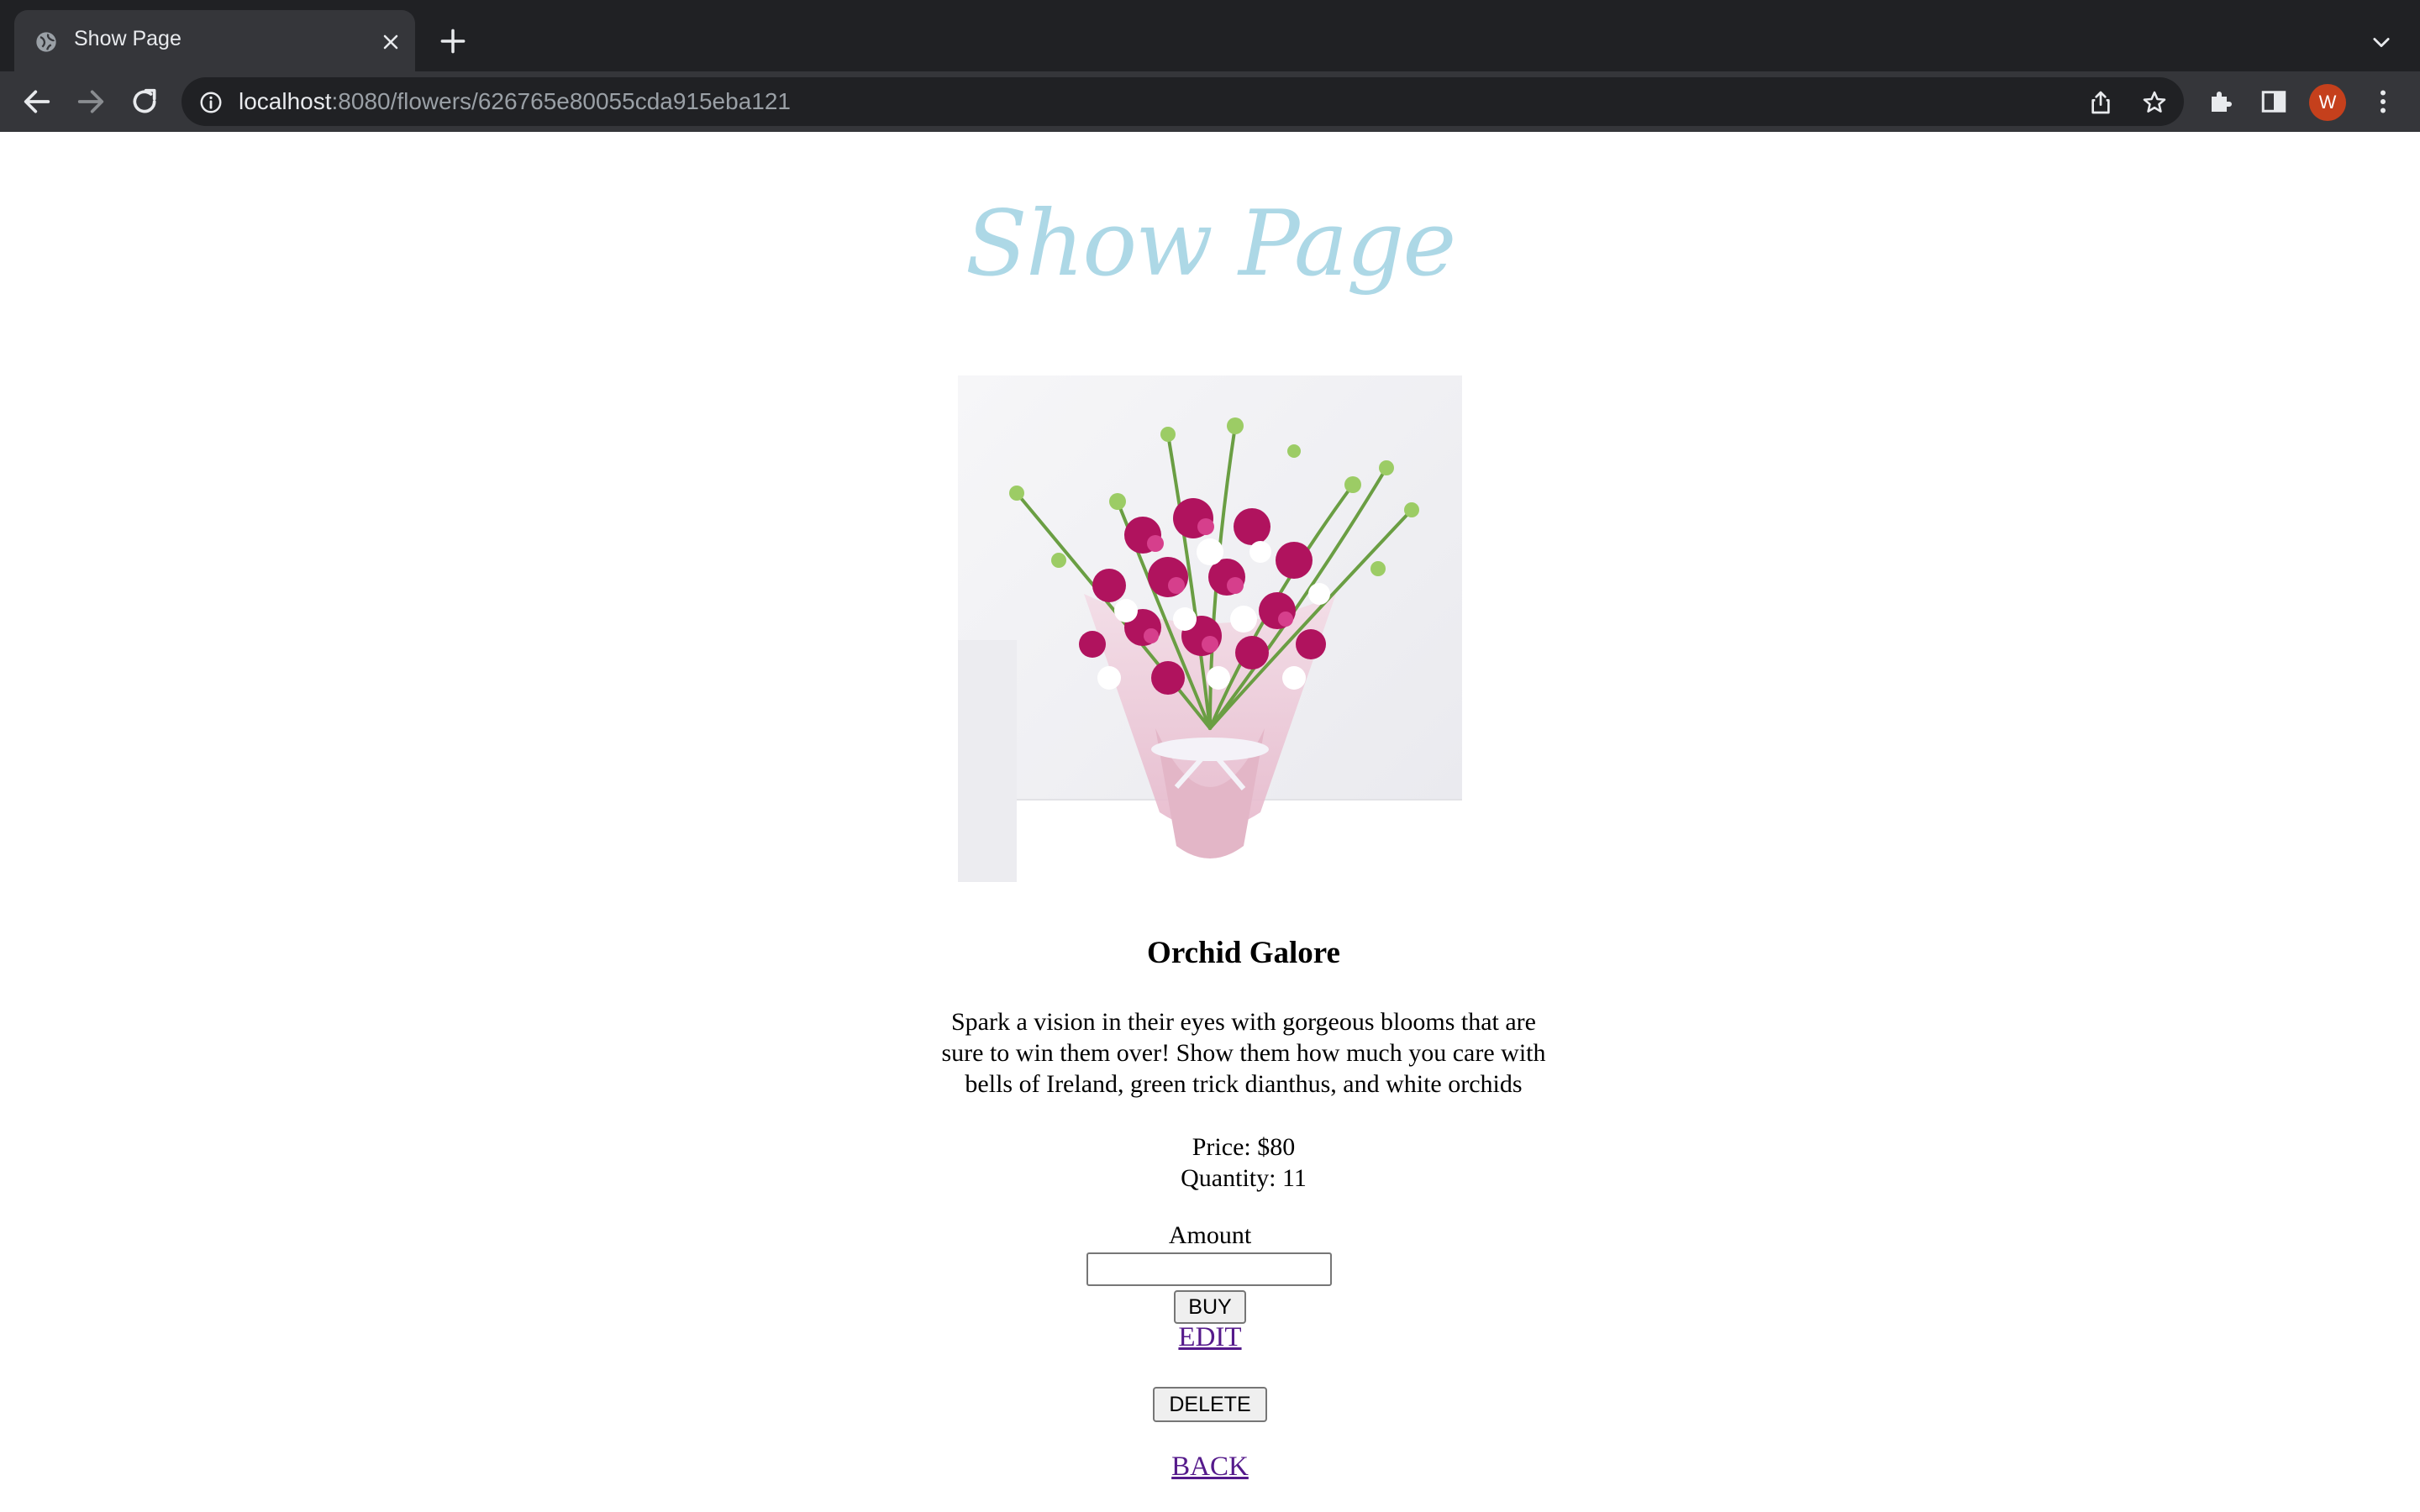  I want to click on url-path: :8080/flowers/626765e80055cda915eba121, so click(561, 101).